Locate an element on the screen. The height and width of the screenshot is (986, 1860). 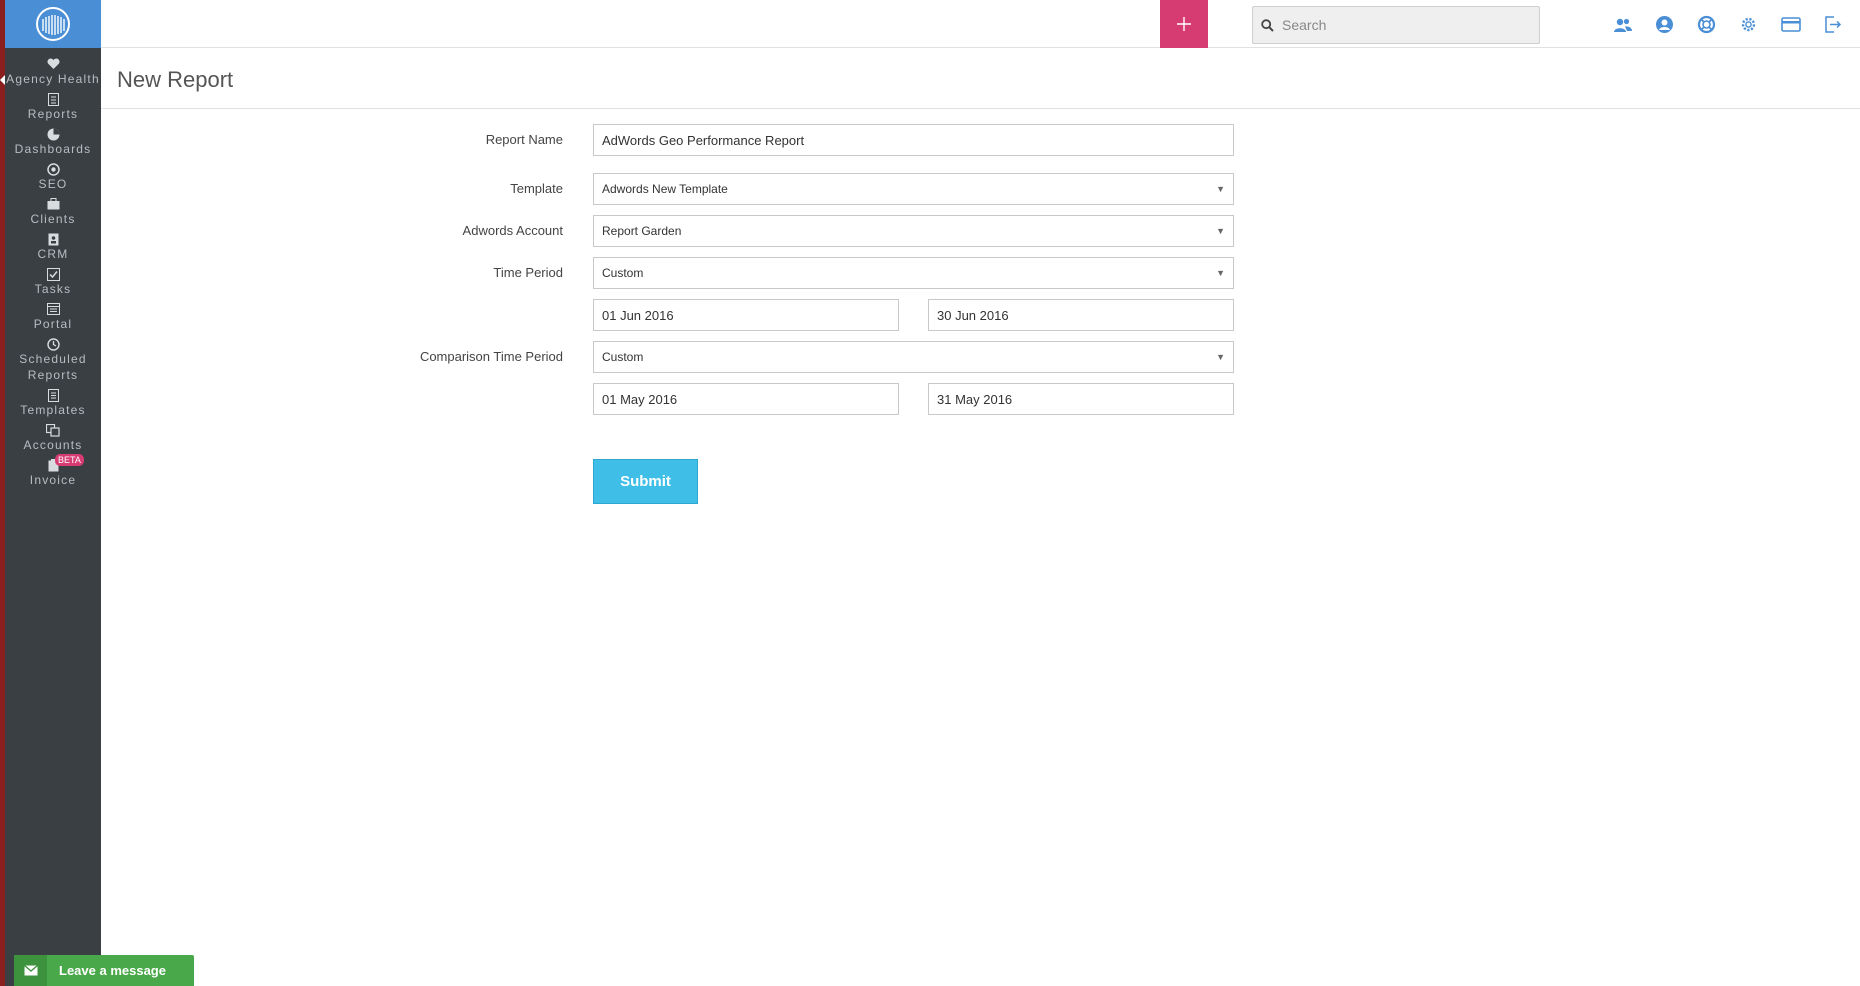
leave-message-widget: Leave a message is located at coordinates (104, 970).